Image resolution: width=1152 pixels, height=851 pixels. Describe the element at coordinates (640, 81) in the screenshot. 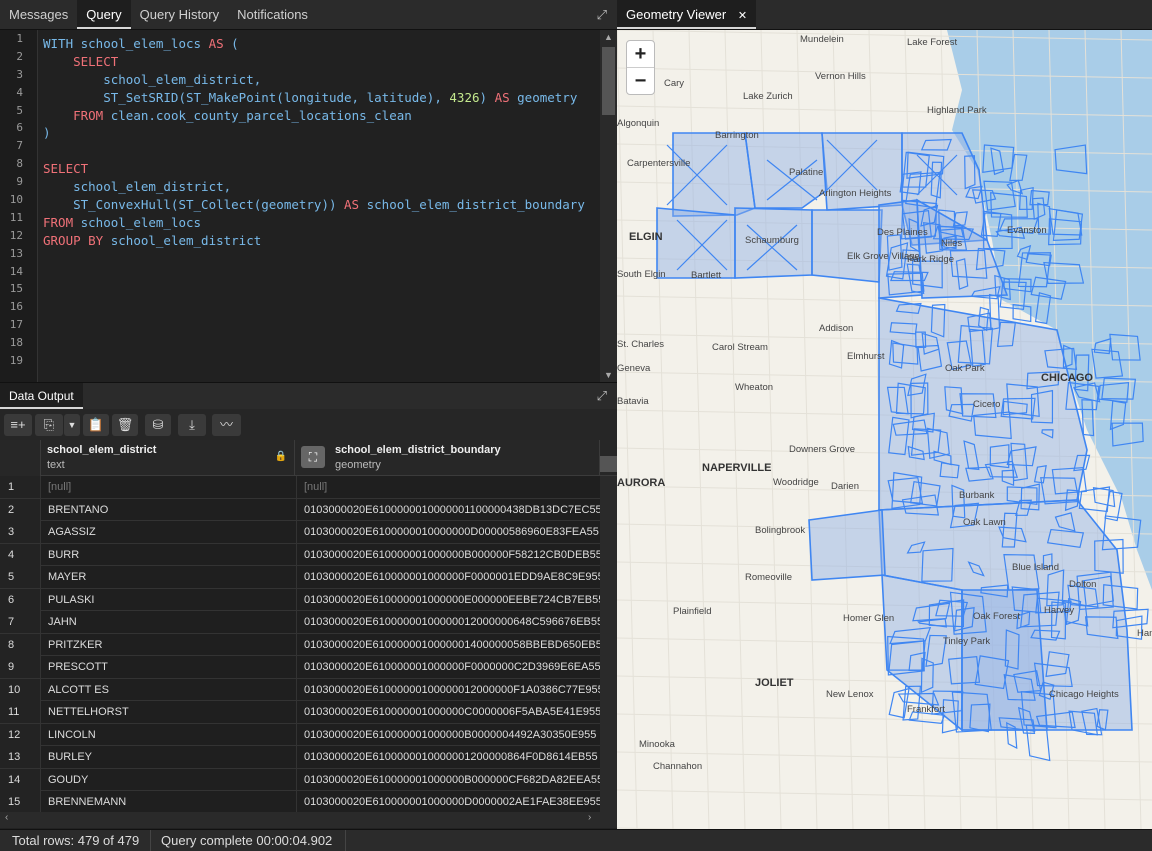

I see `zoom-out-button: −` at that location.